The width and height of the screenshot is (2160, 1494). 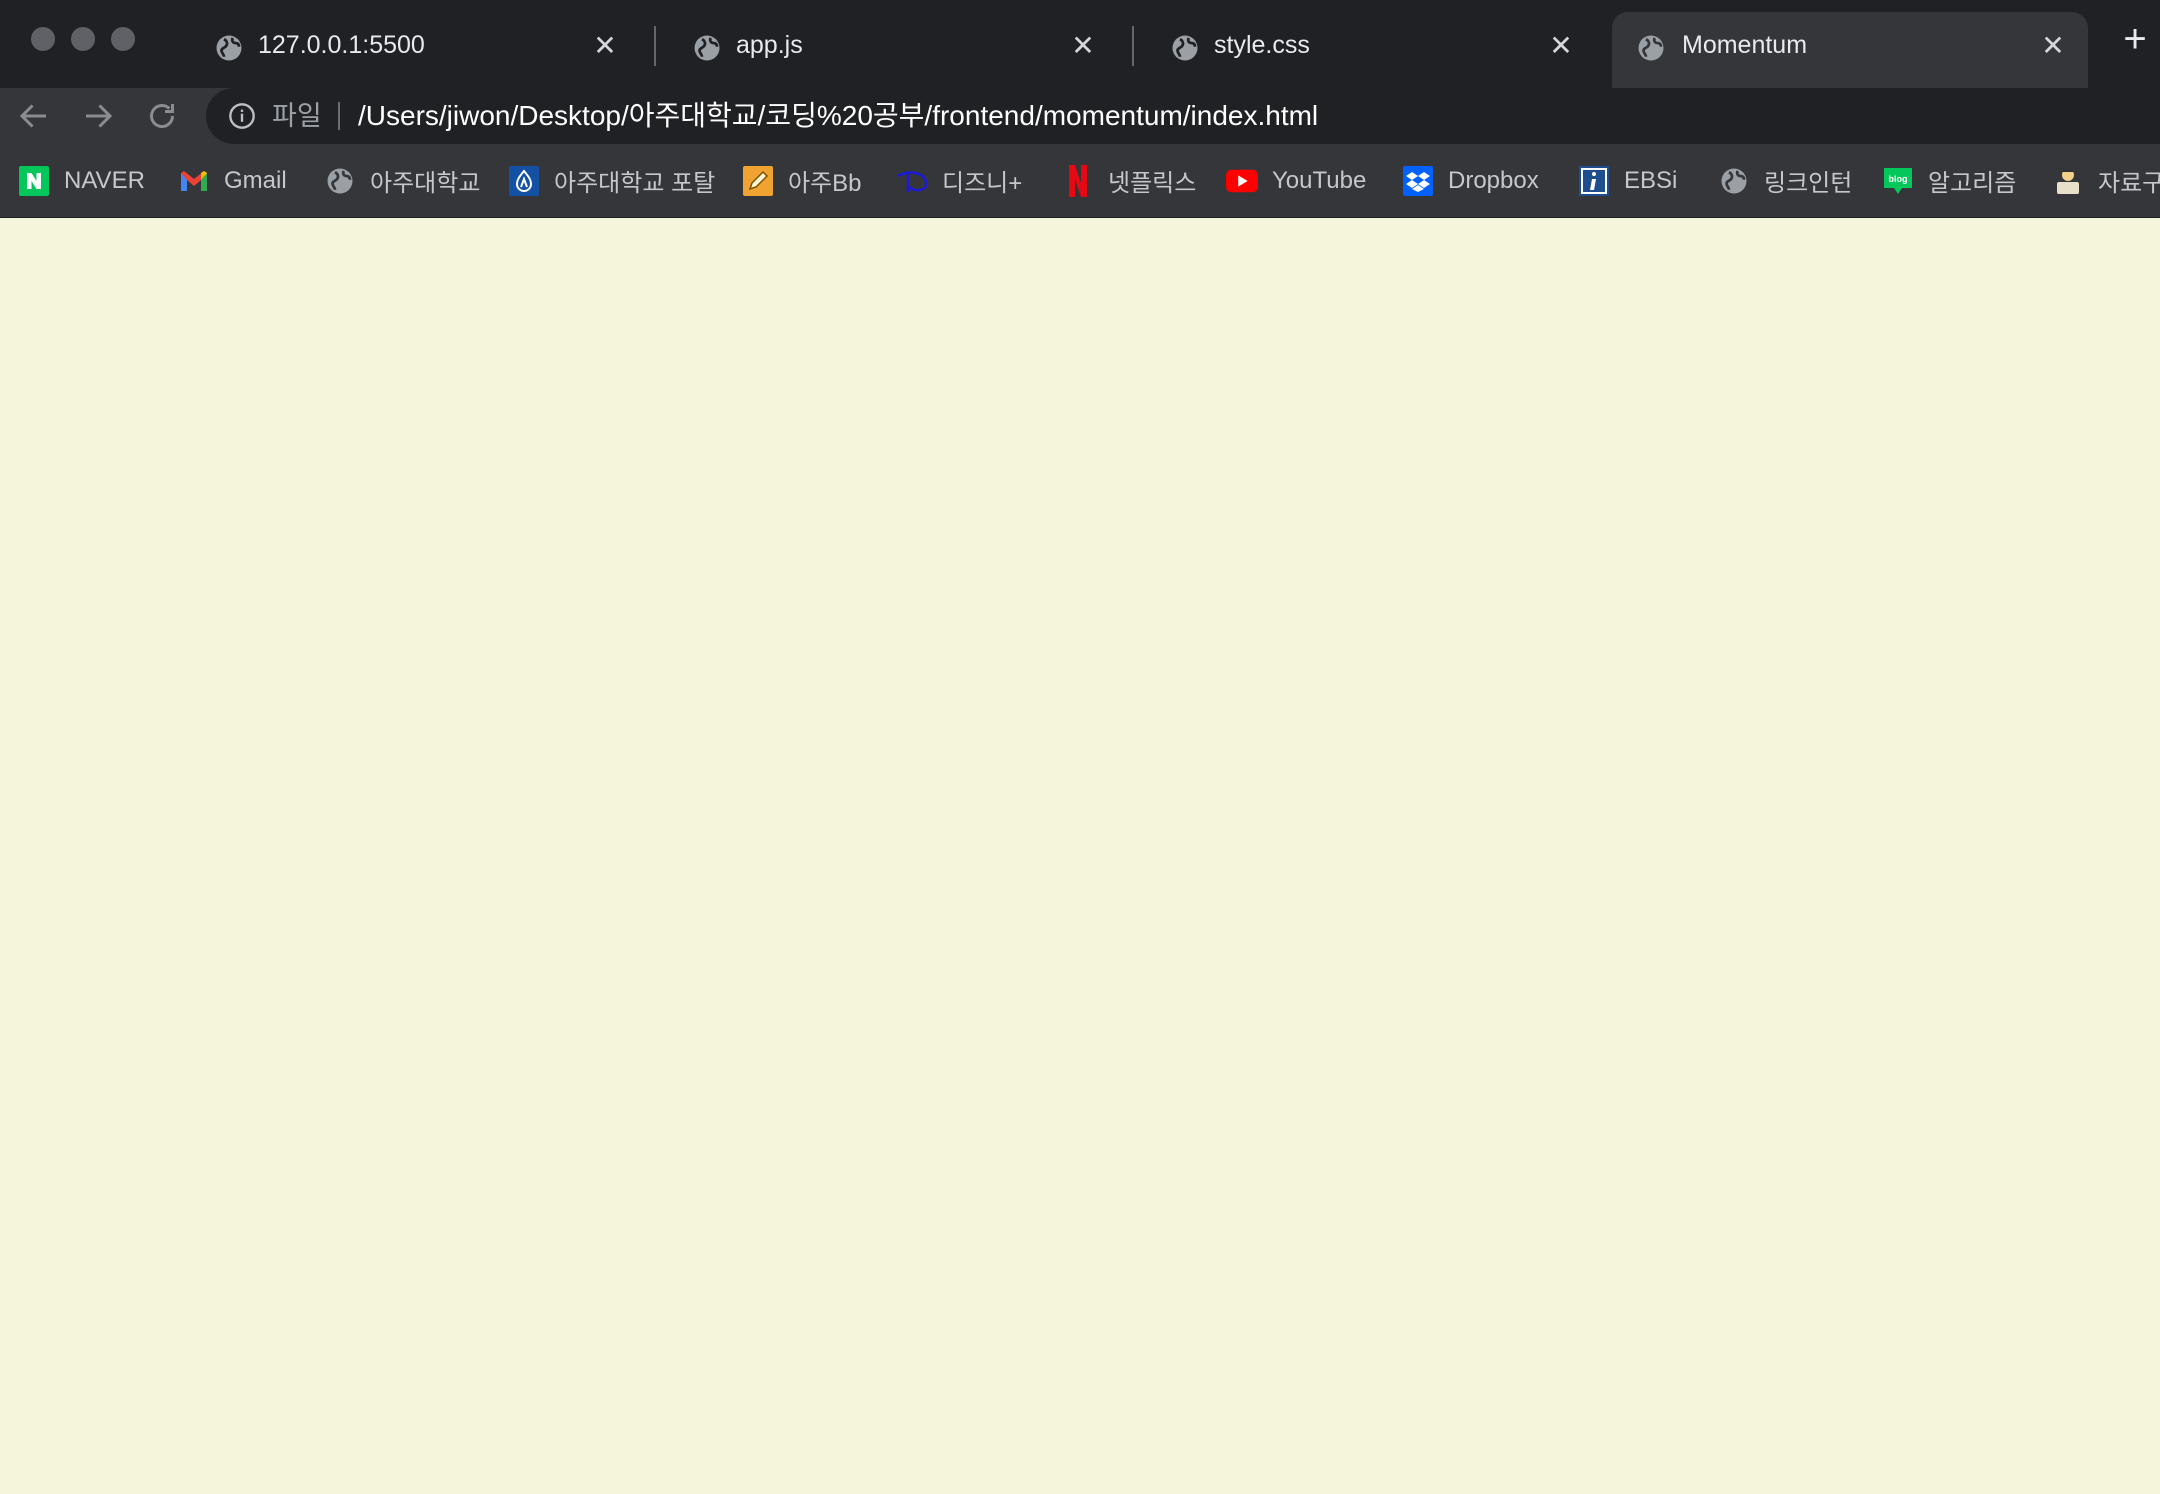 I want to click on bookmark-data-structure: 자료구, so click(x=2106, y=180).